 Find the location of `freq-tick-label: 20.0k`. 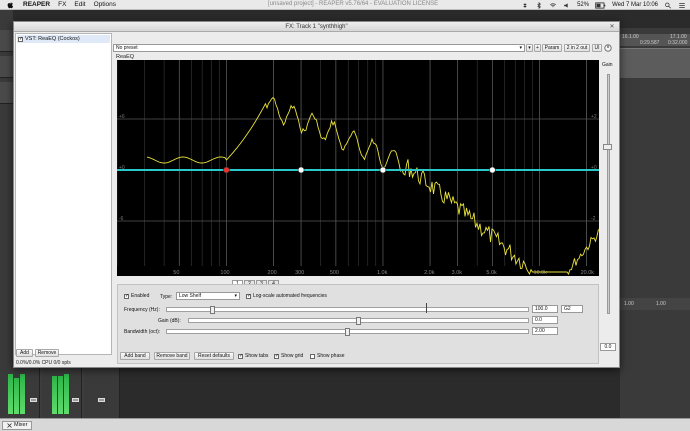

freq-tick-label: 20.0k is located at coordinates (588, 273).